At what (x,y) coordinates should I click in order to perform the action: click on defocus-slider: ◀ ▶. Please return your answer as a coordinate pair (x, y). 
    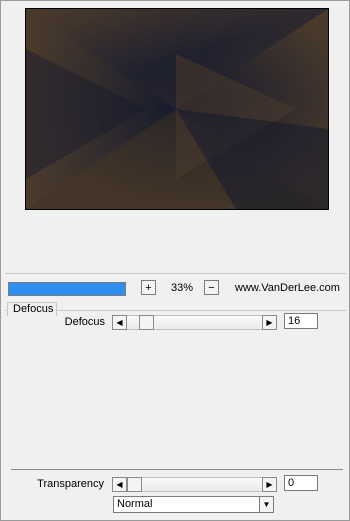
    Looking at the image, I should click on (194, 322).